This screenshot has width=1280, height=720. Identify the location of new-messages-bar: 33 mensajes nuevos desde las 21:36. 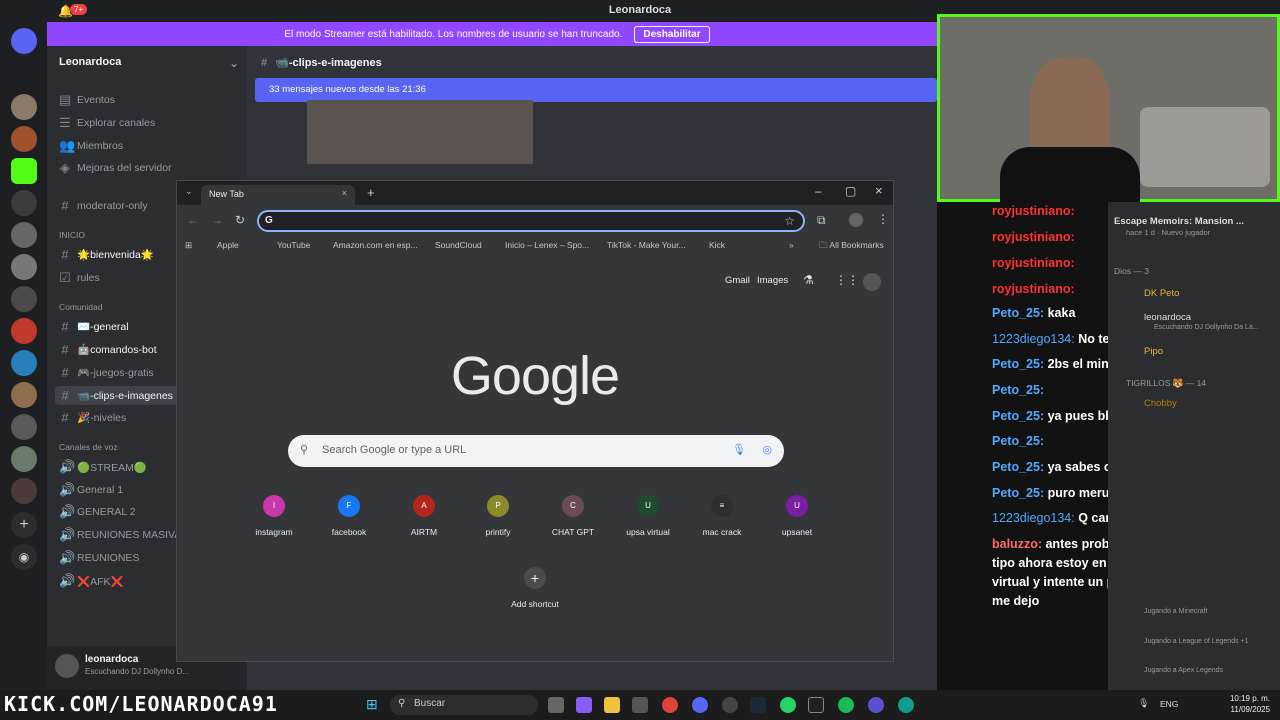
(596, 90).